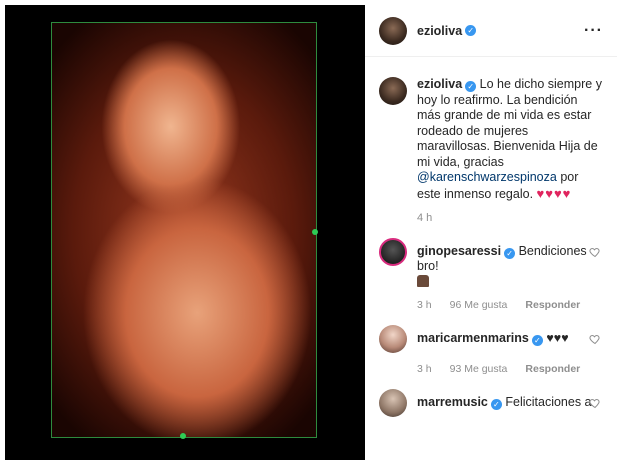 The height and width of the screenshot is (465, 620). Describe the element at coordinates (593, 31) in the screenshot. I see `more-options-icon: ···` at that location.